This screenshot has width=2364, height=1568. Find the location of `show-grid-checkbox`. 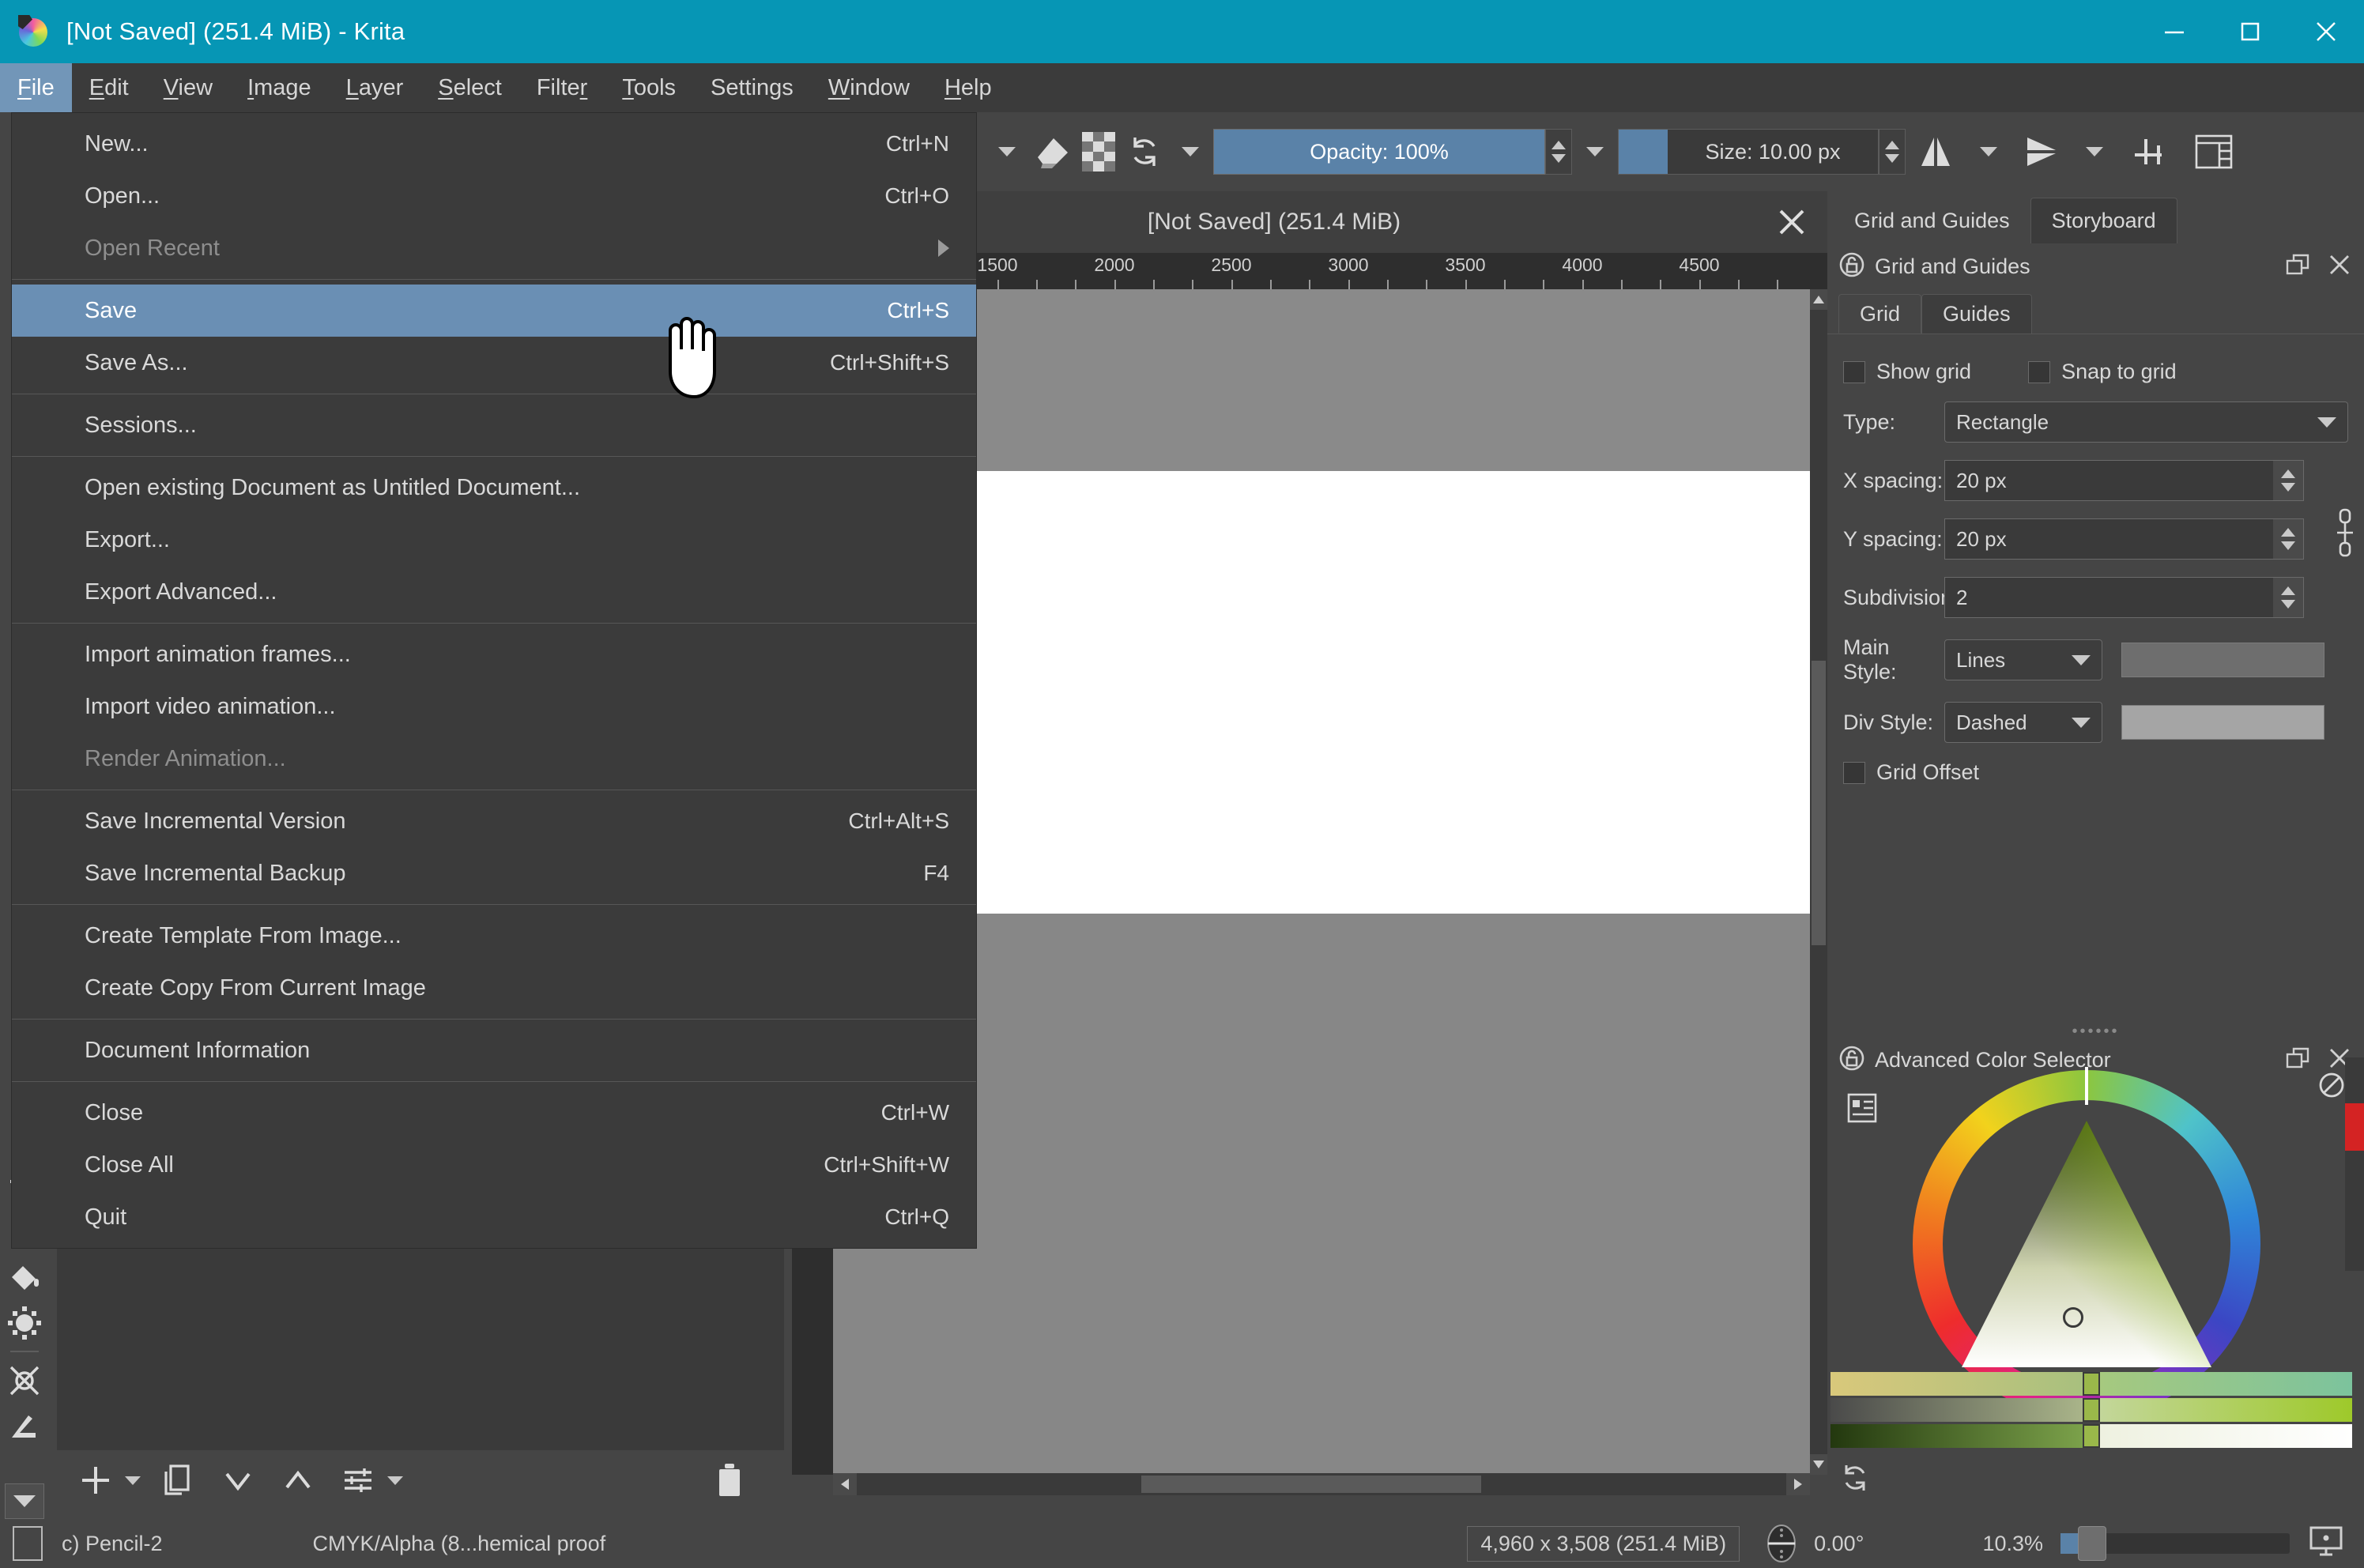

show-grid-checkbox is located at coordinates (1854, 371).